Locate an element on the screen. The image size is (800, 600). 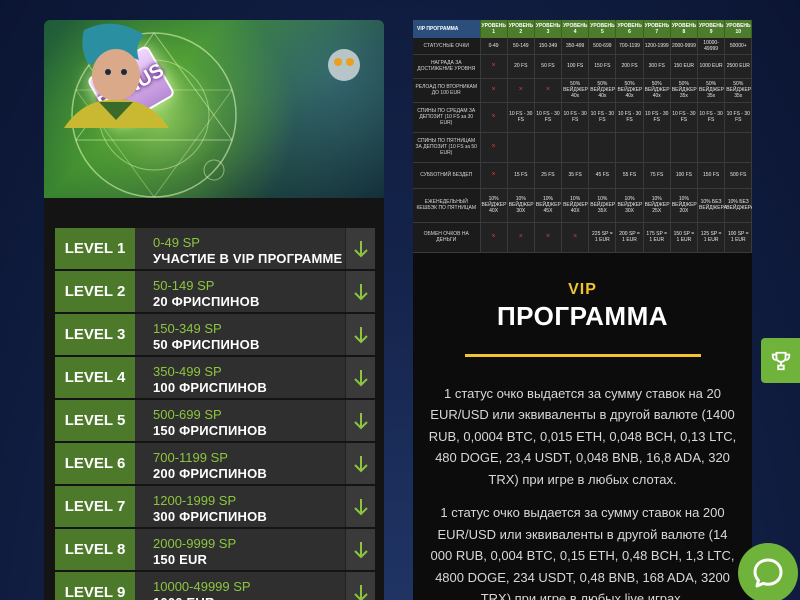
table-header-cell: УРОВЕНЬ 2 is located at coordinates (521, 29).